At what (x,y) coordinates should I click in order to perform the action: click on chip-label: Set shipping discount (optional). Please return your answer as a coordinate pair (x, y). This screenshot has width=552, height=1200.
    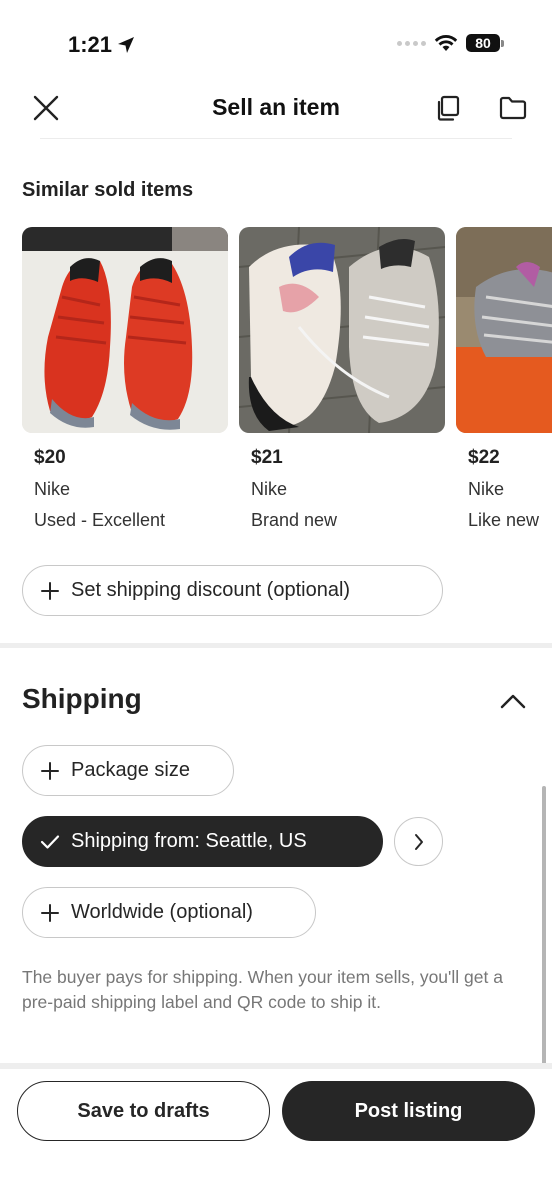
    Looking at the image, I should click on (211, 590).